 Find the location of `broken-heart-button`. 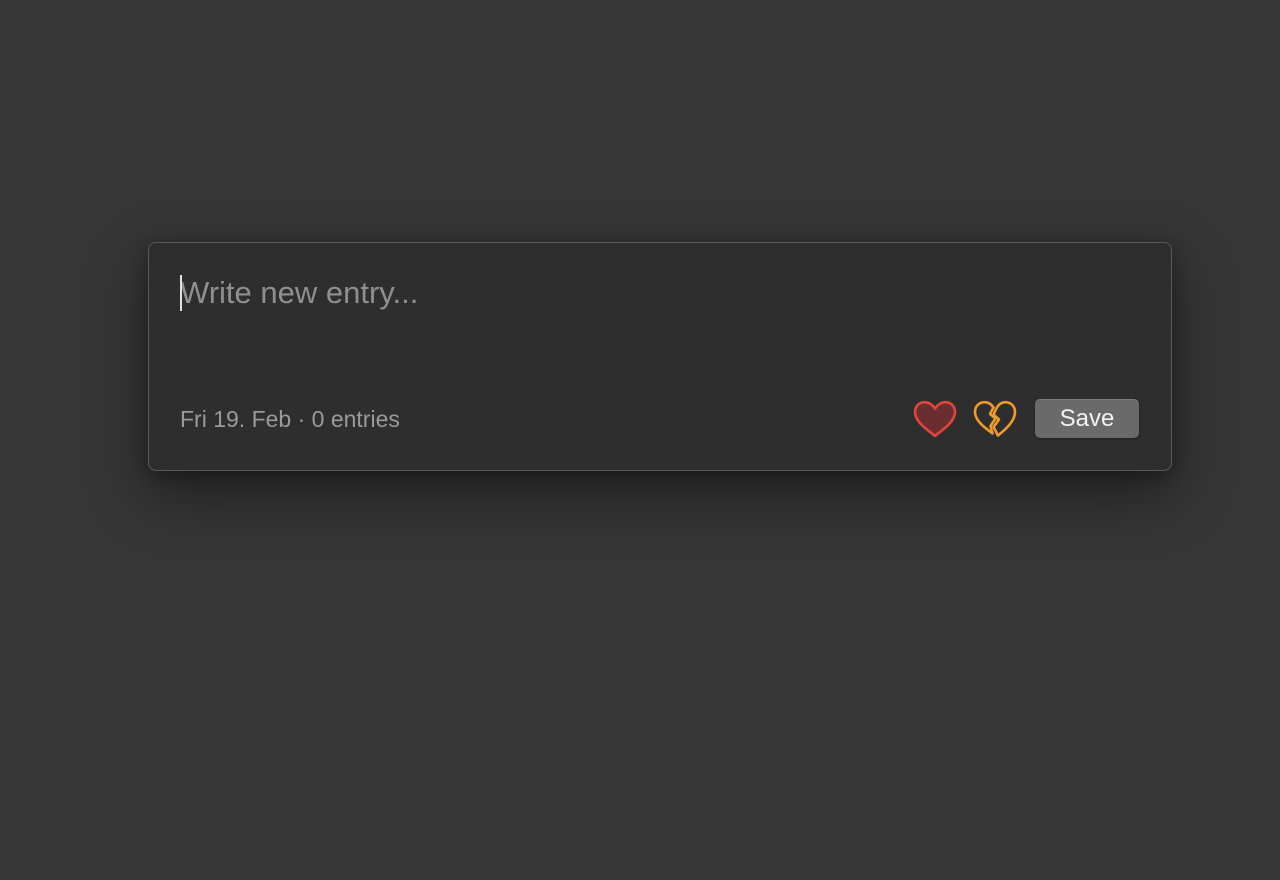

broken-heart-button is located at coordinates (995, 419).